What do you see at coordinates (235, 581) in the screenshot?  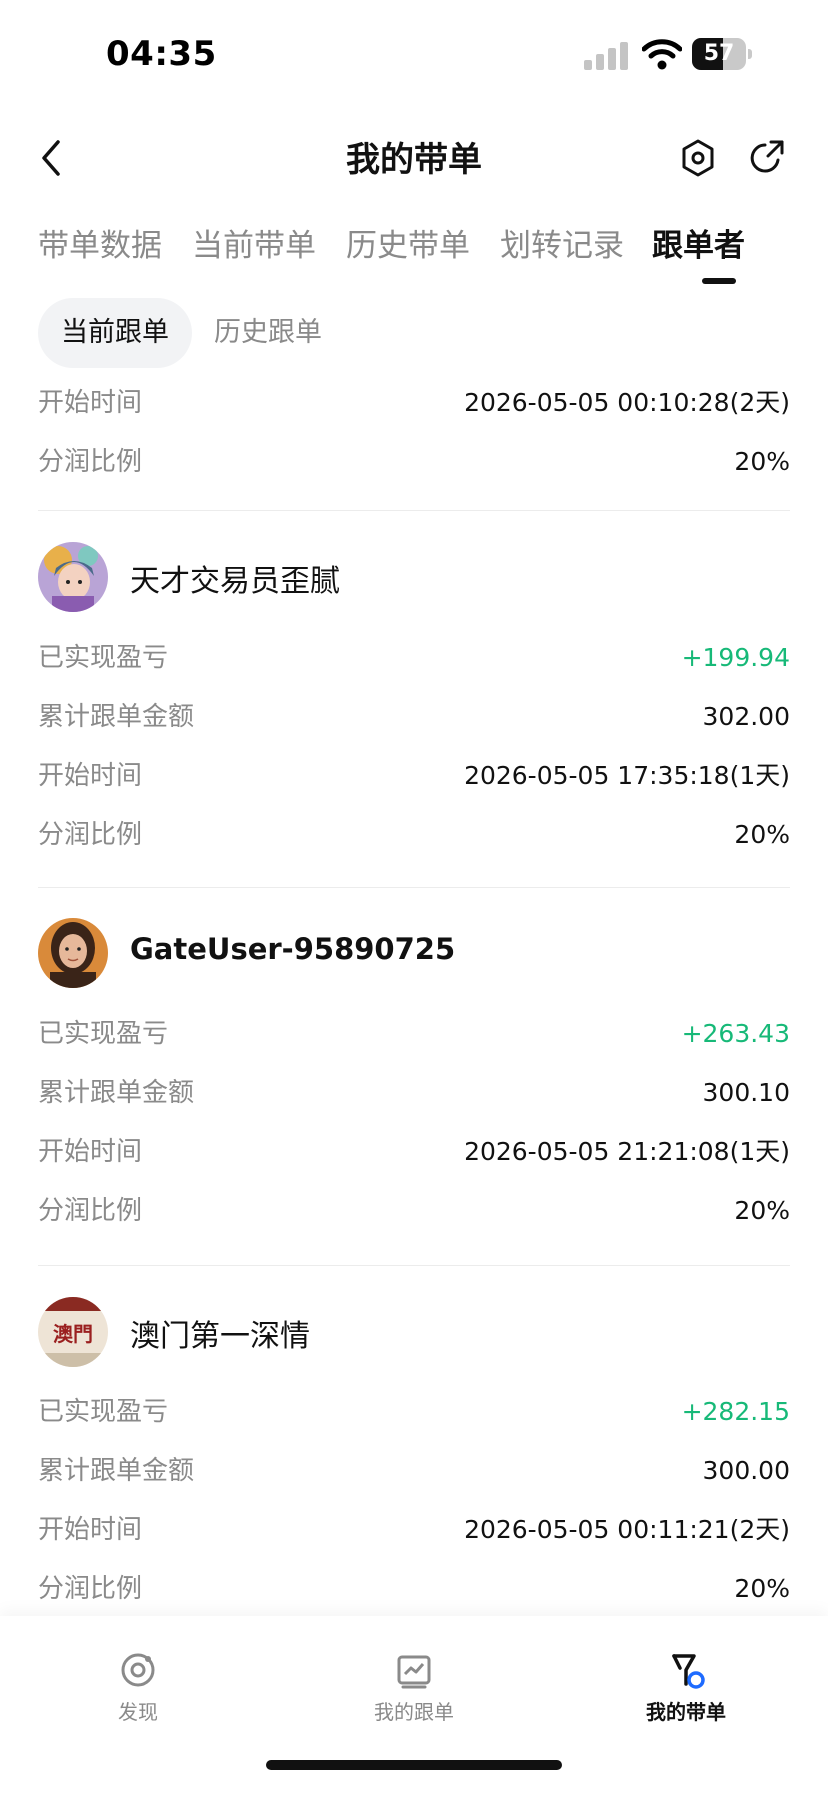 I see `follower-name: 天才交易员歪腻` at bounding box center [235, 581].